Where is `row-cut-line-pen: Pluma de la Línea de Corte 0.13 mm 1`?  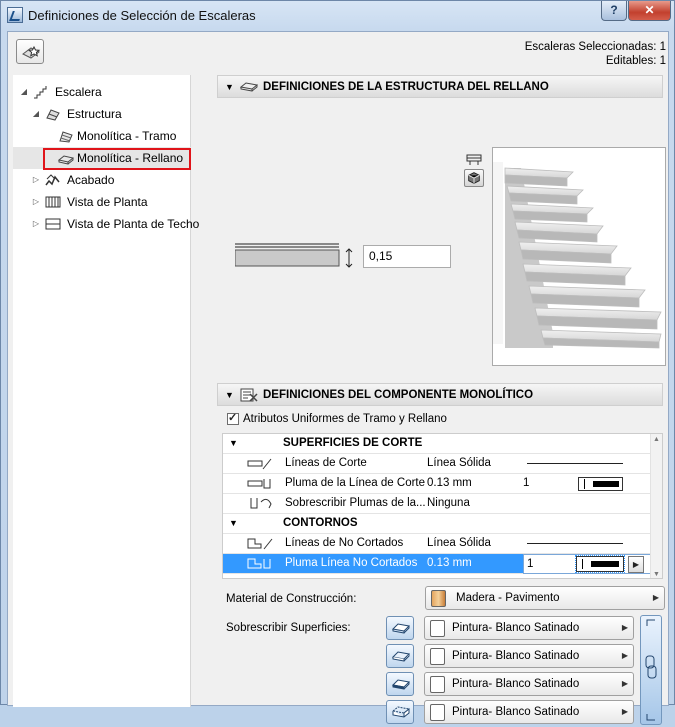
row-cut-line-pen: Pluma de la Línea de Corte 0.13 mm 1 is located at coordinates (437, 484).